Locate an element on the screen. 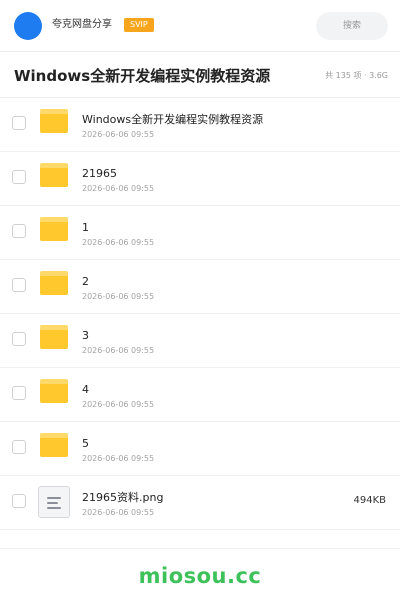  item-name: 1 is located at coordinates (85, 227).